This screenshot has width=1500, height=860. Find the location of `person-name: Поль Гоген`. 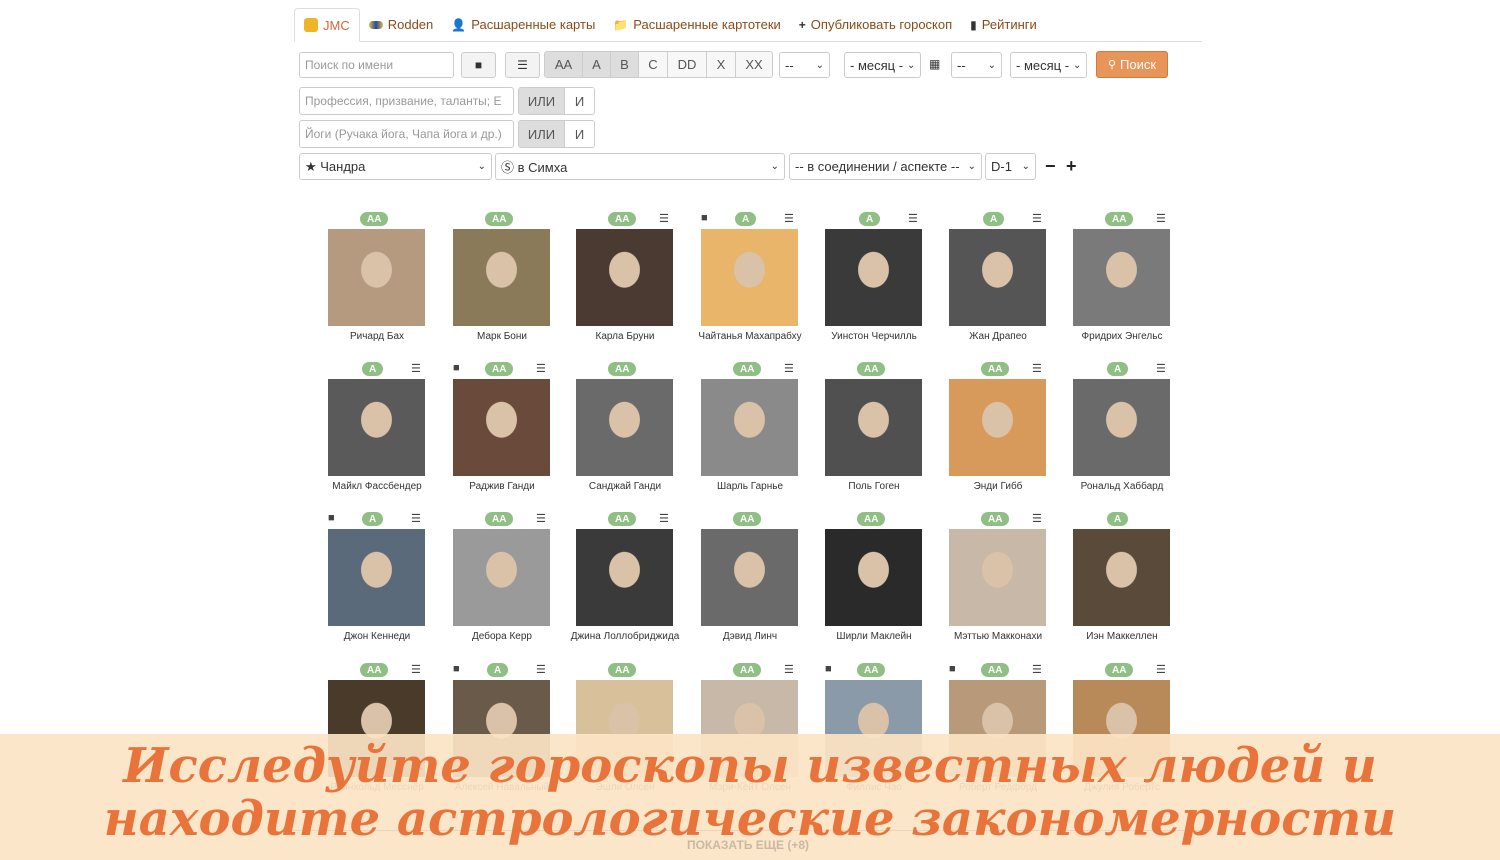

person-name: Поль Гоген is located at coordinates (874, 486).